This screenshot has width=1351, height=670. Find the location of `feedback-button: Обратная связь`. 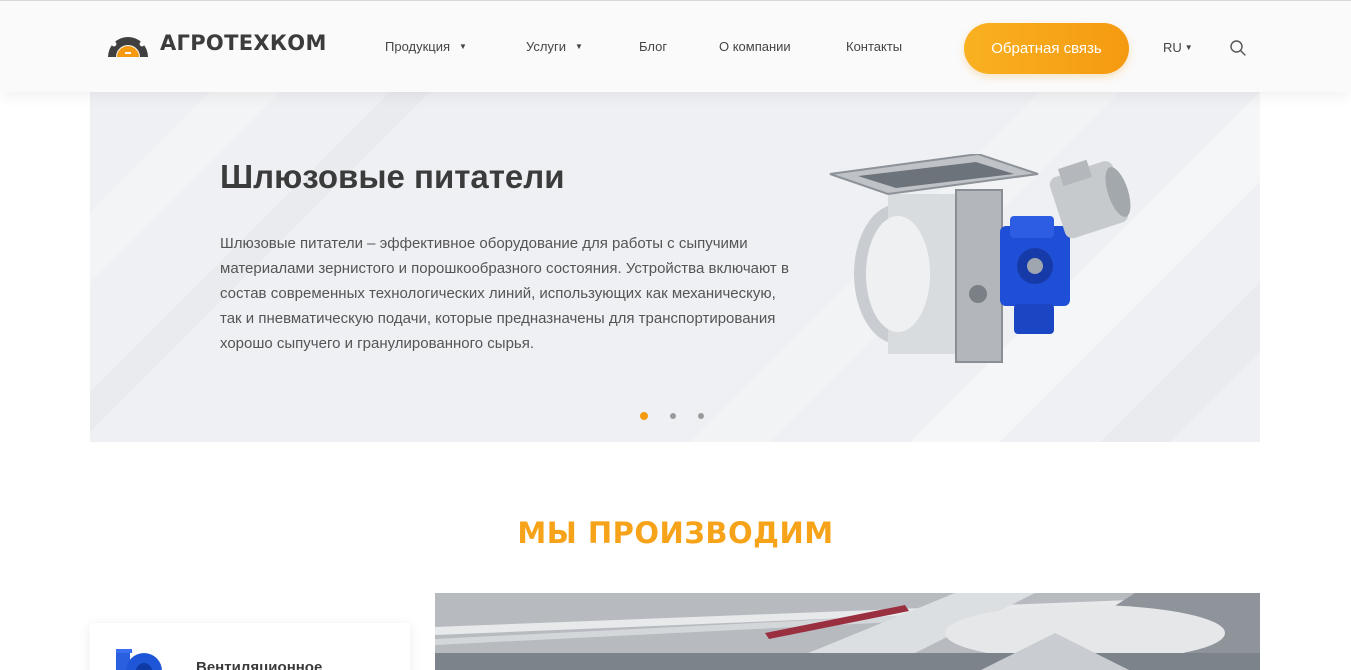

feedback-button: Обратная связь is located at coordinates (1046, 48).